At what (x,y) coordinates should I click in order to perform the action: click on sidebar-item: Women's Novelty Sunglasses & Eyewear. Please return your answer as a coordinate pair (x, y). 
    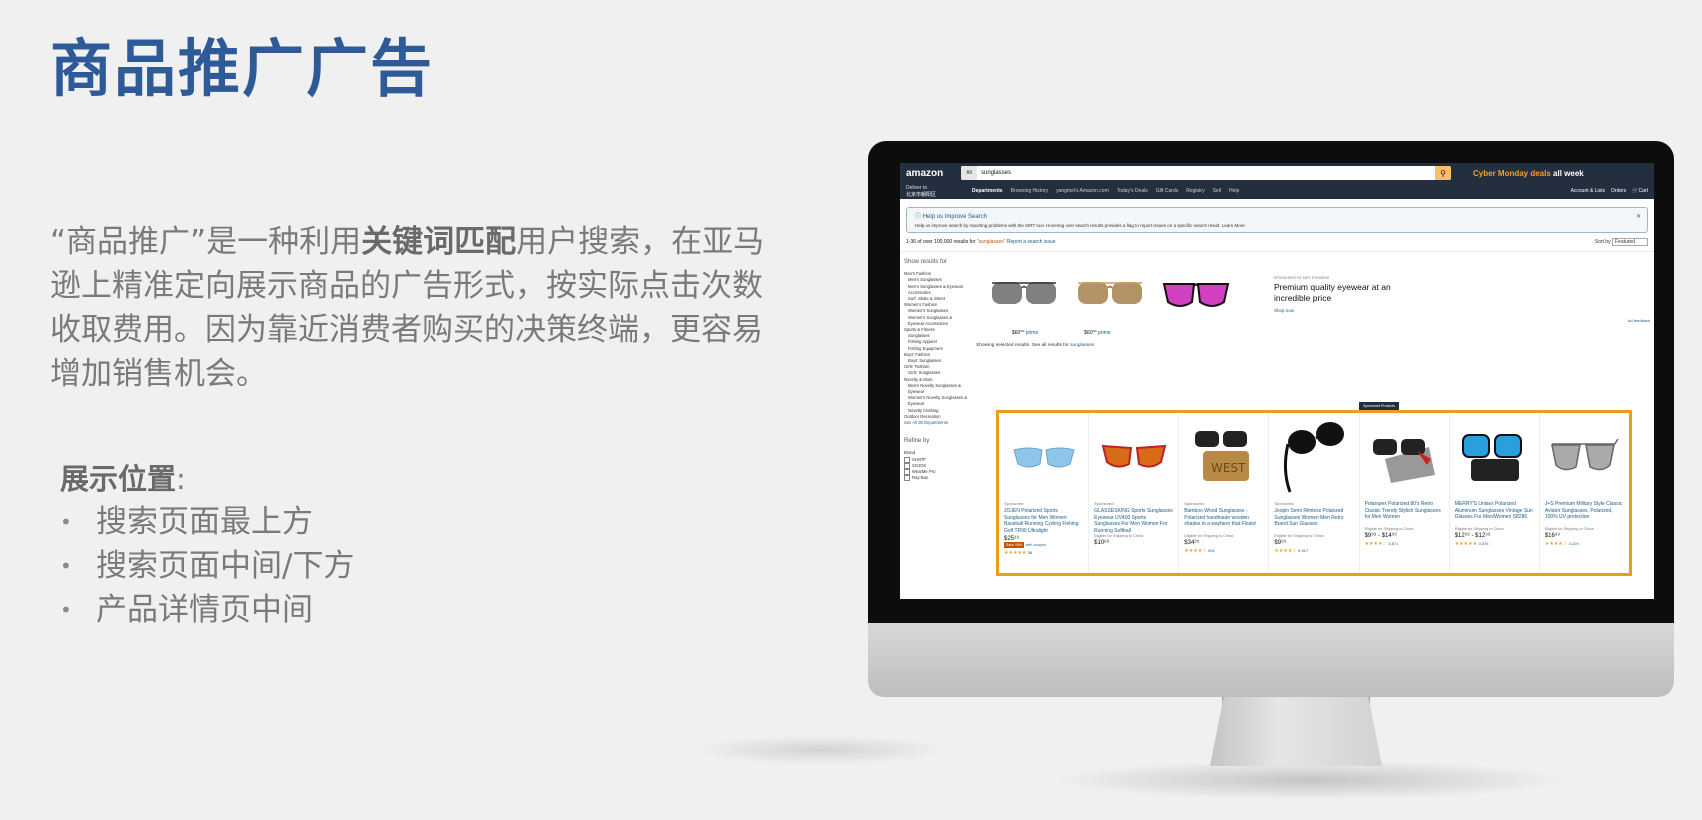
    Looking at the image, I should click on (936, 401).